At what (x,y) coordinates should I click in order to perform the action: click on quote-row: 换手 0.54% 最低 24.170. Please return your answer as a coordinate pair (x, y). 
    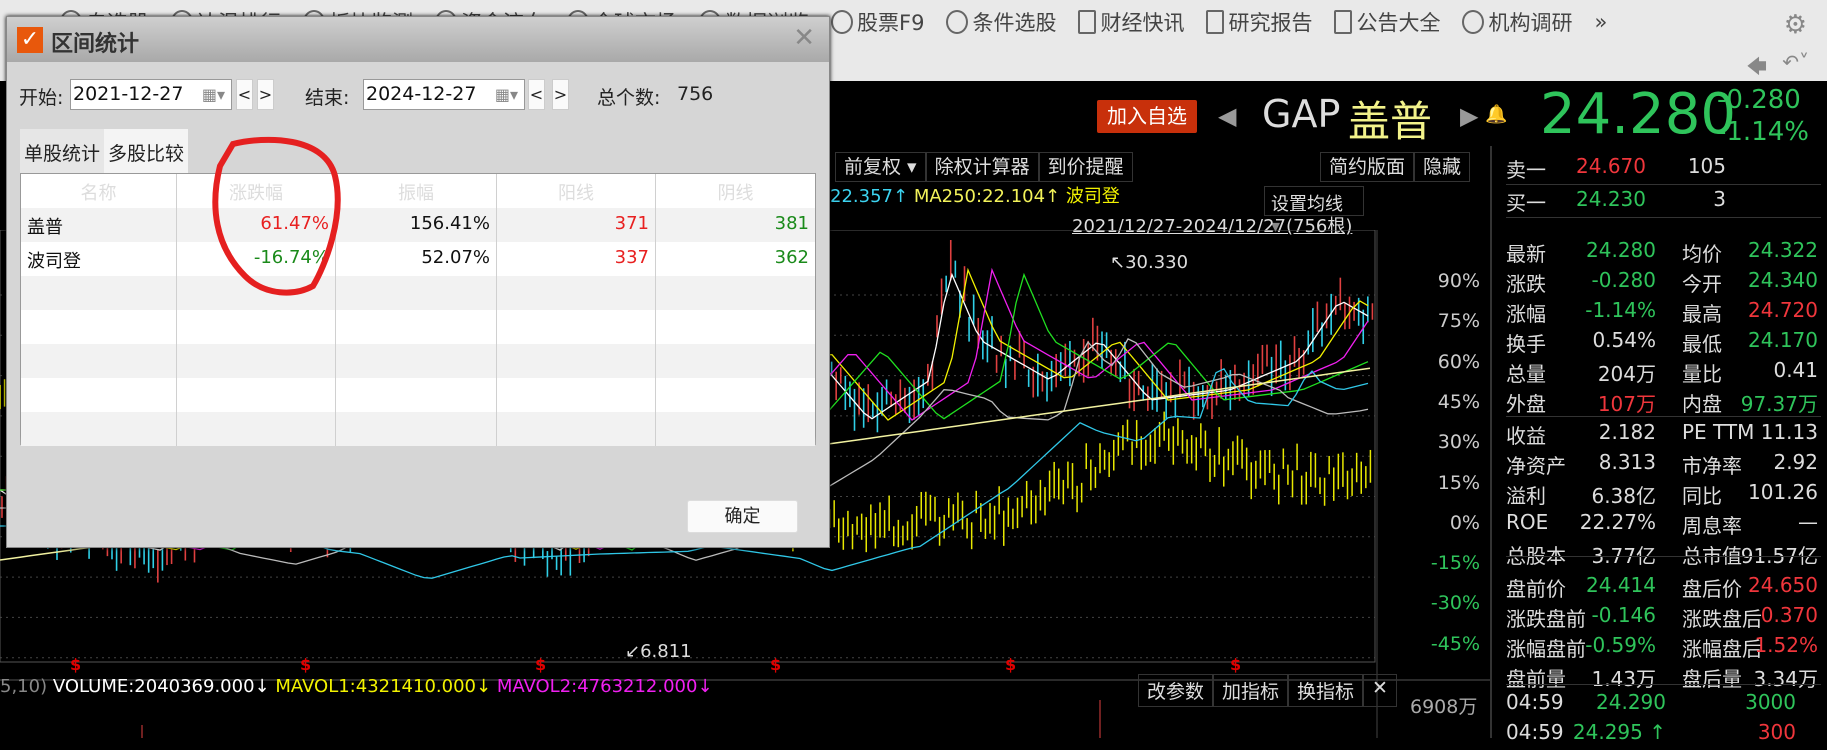
    Looking at the image, I should click on (1666, 343).